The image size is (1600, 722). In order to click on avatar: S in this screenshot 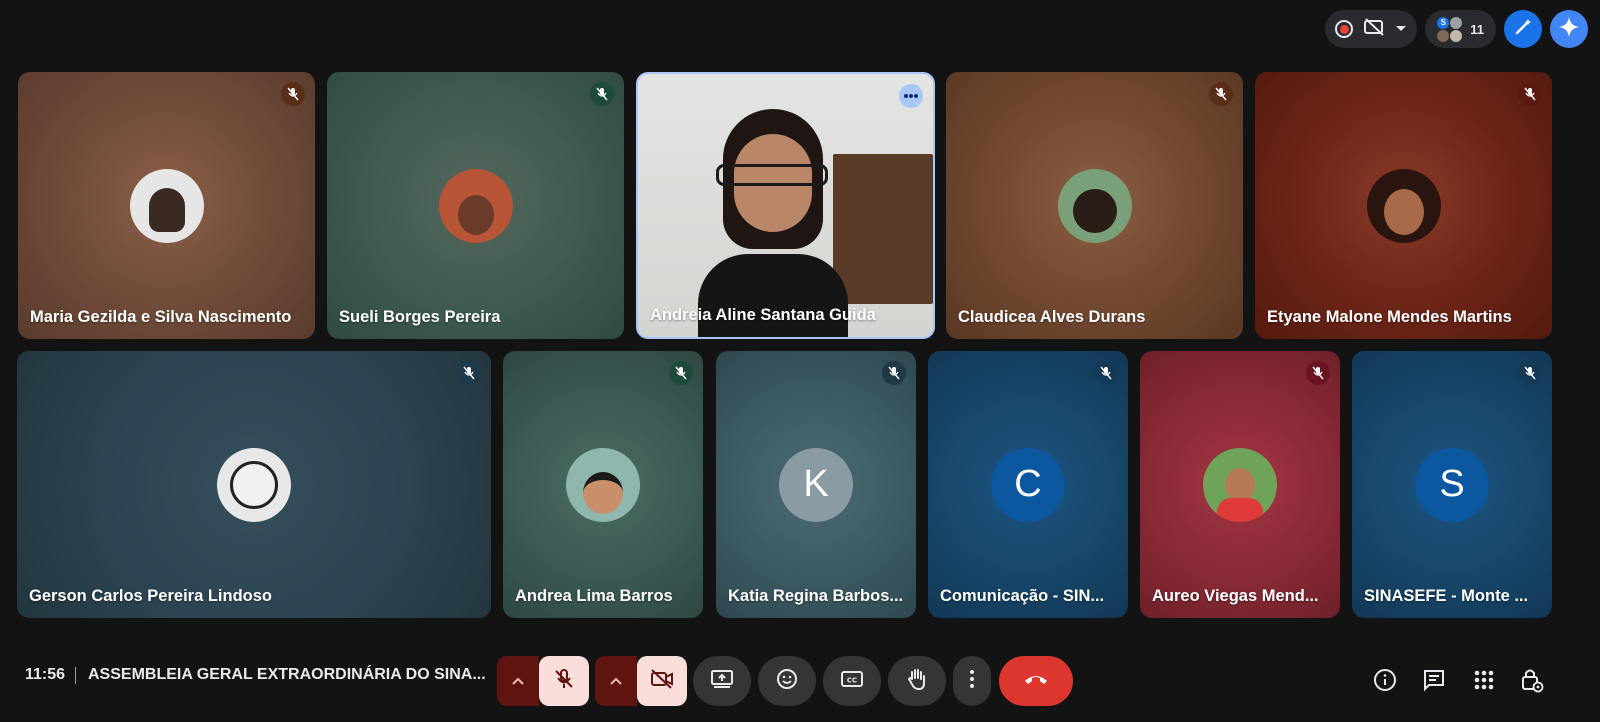, I will do `click(1452, 484)`.